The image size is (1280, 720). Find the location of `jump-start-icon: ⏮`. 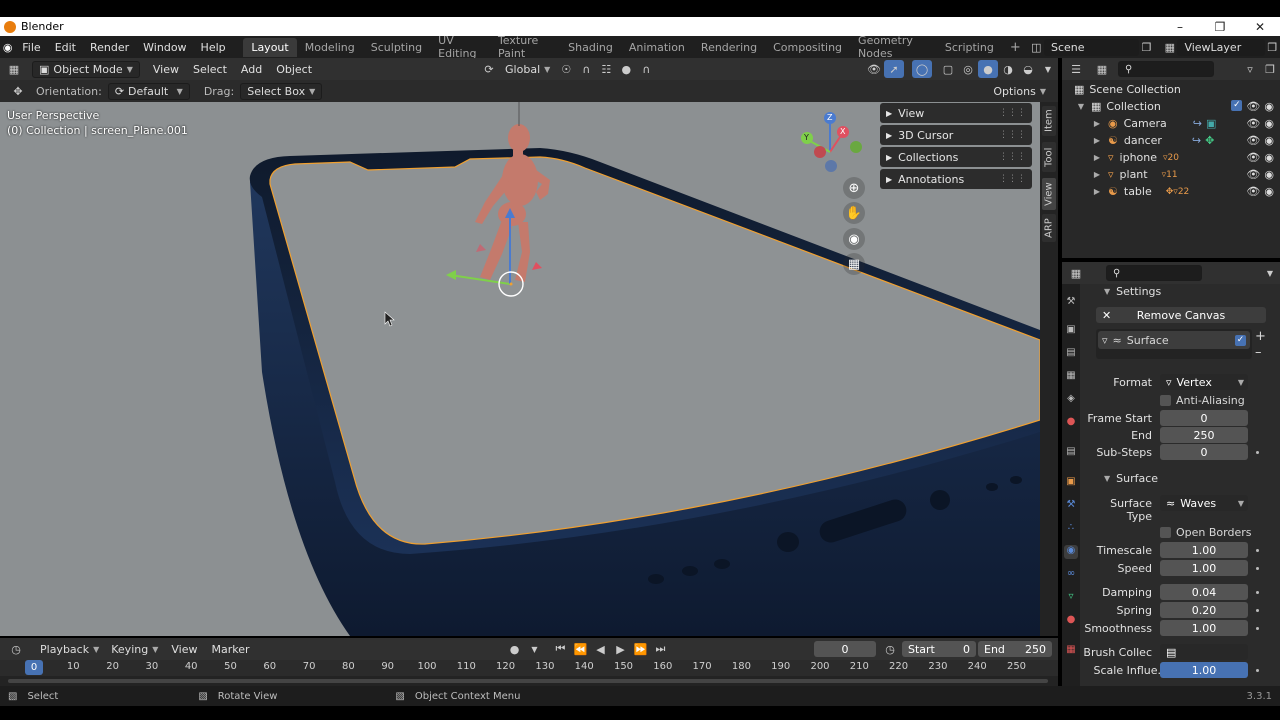

jump-start-icon: ⏮ is located at coordinates (561, 649).